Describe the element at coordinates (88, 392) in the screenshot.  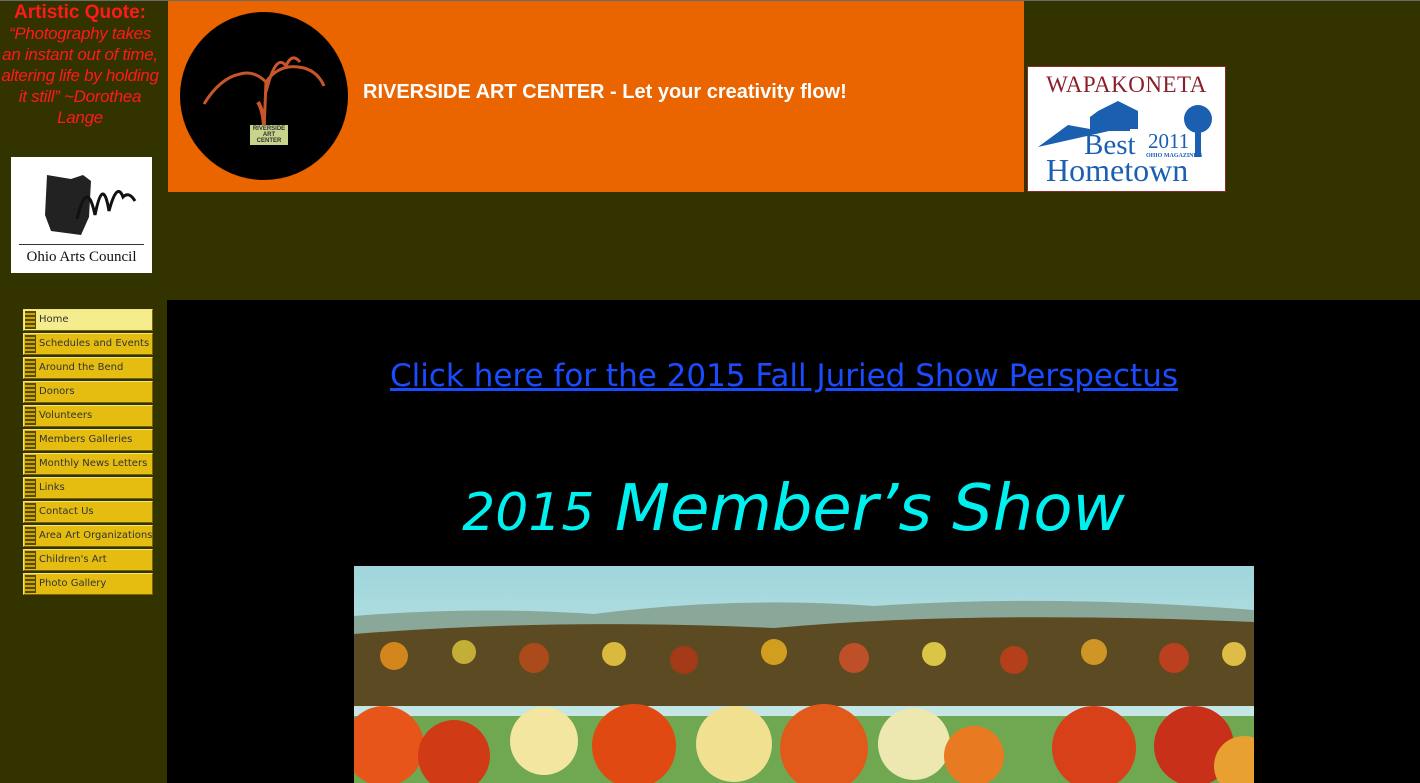
I see `nav-item-donors: Donors` at that location.